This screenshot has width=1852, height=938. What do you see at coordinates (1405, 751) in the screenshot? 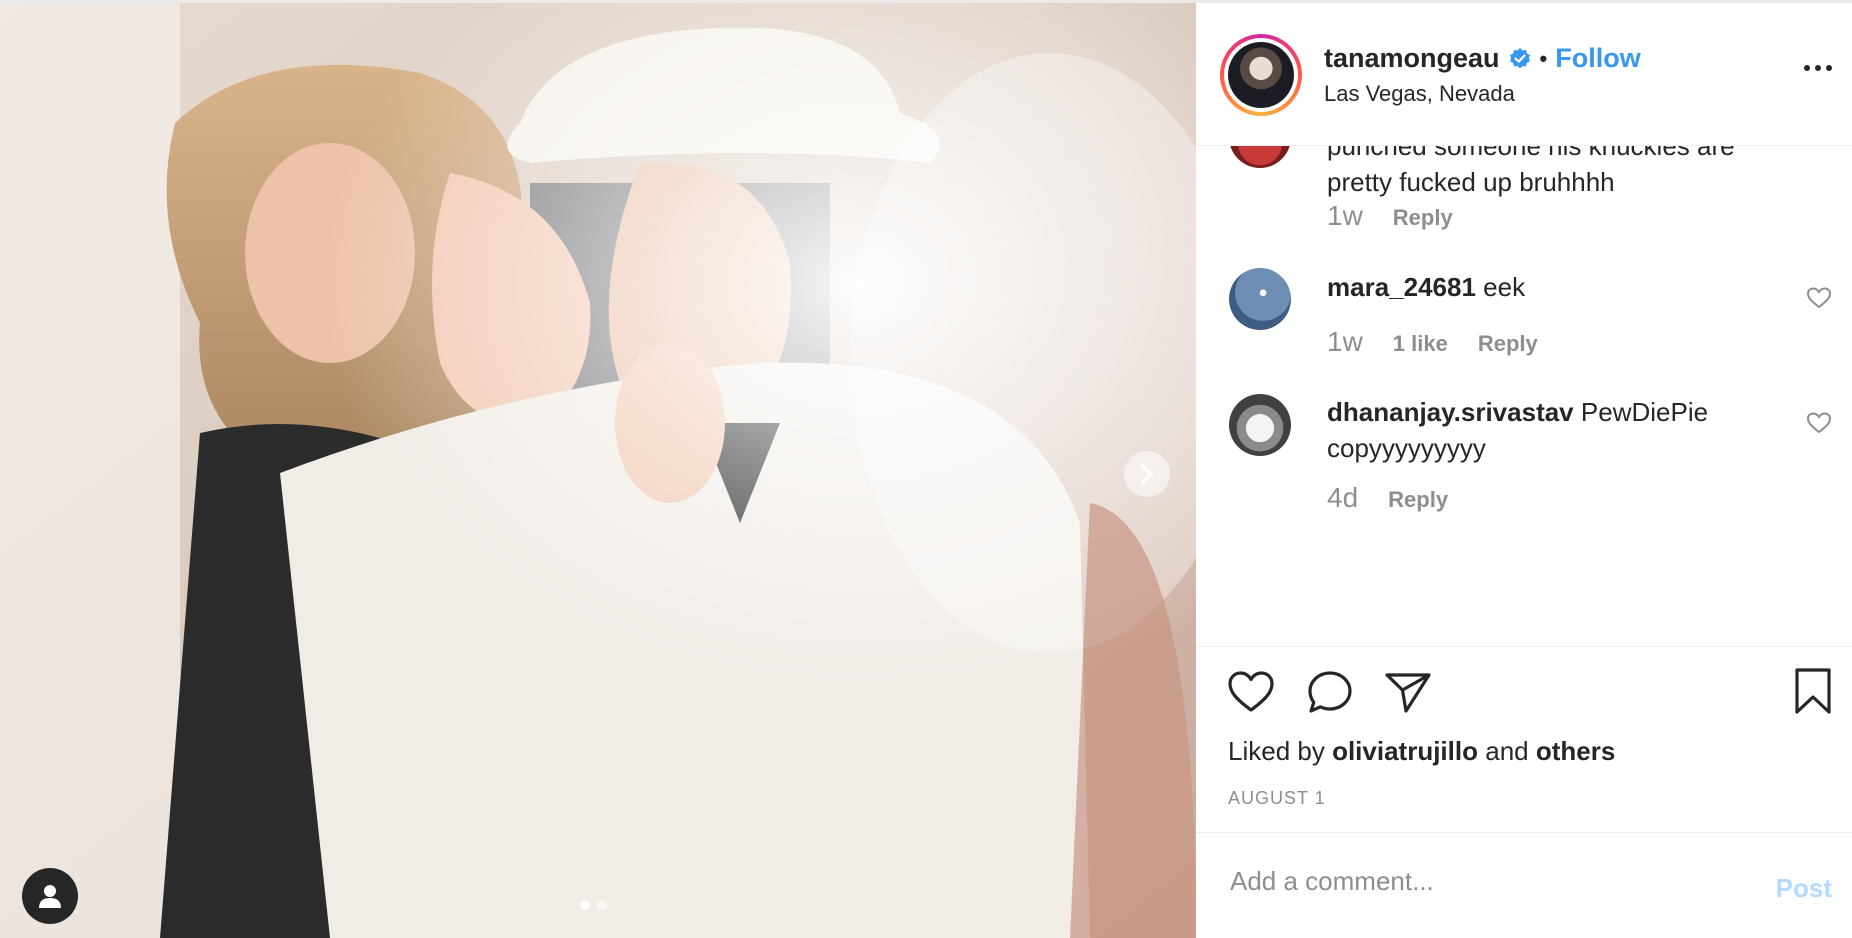
I see `liked-by-user-link: oliviatrujillo` at bounding box center [1405, 751].